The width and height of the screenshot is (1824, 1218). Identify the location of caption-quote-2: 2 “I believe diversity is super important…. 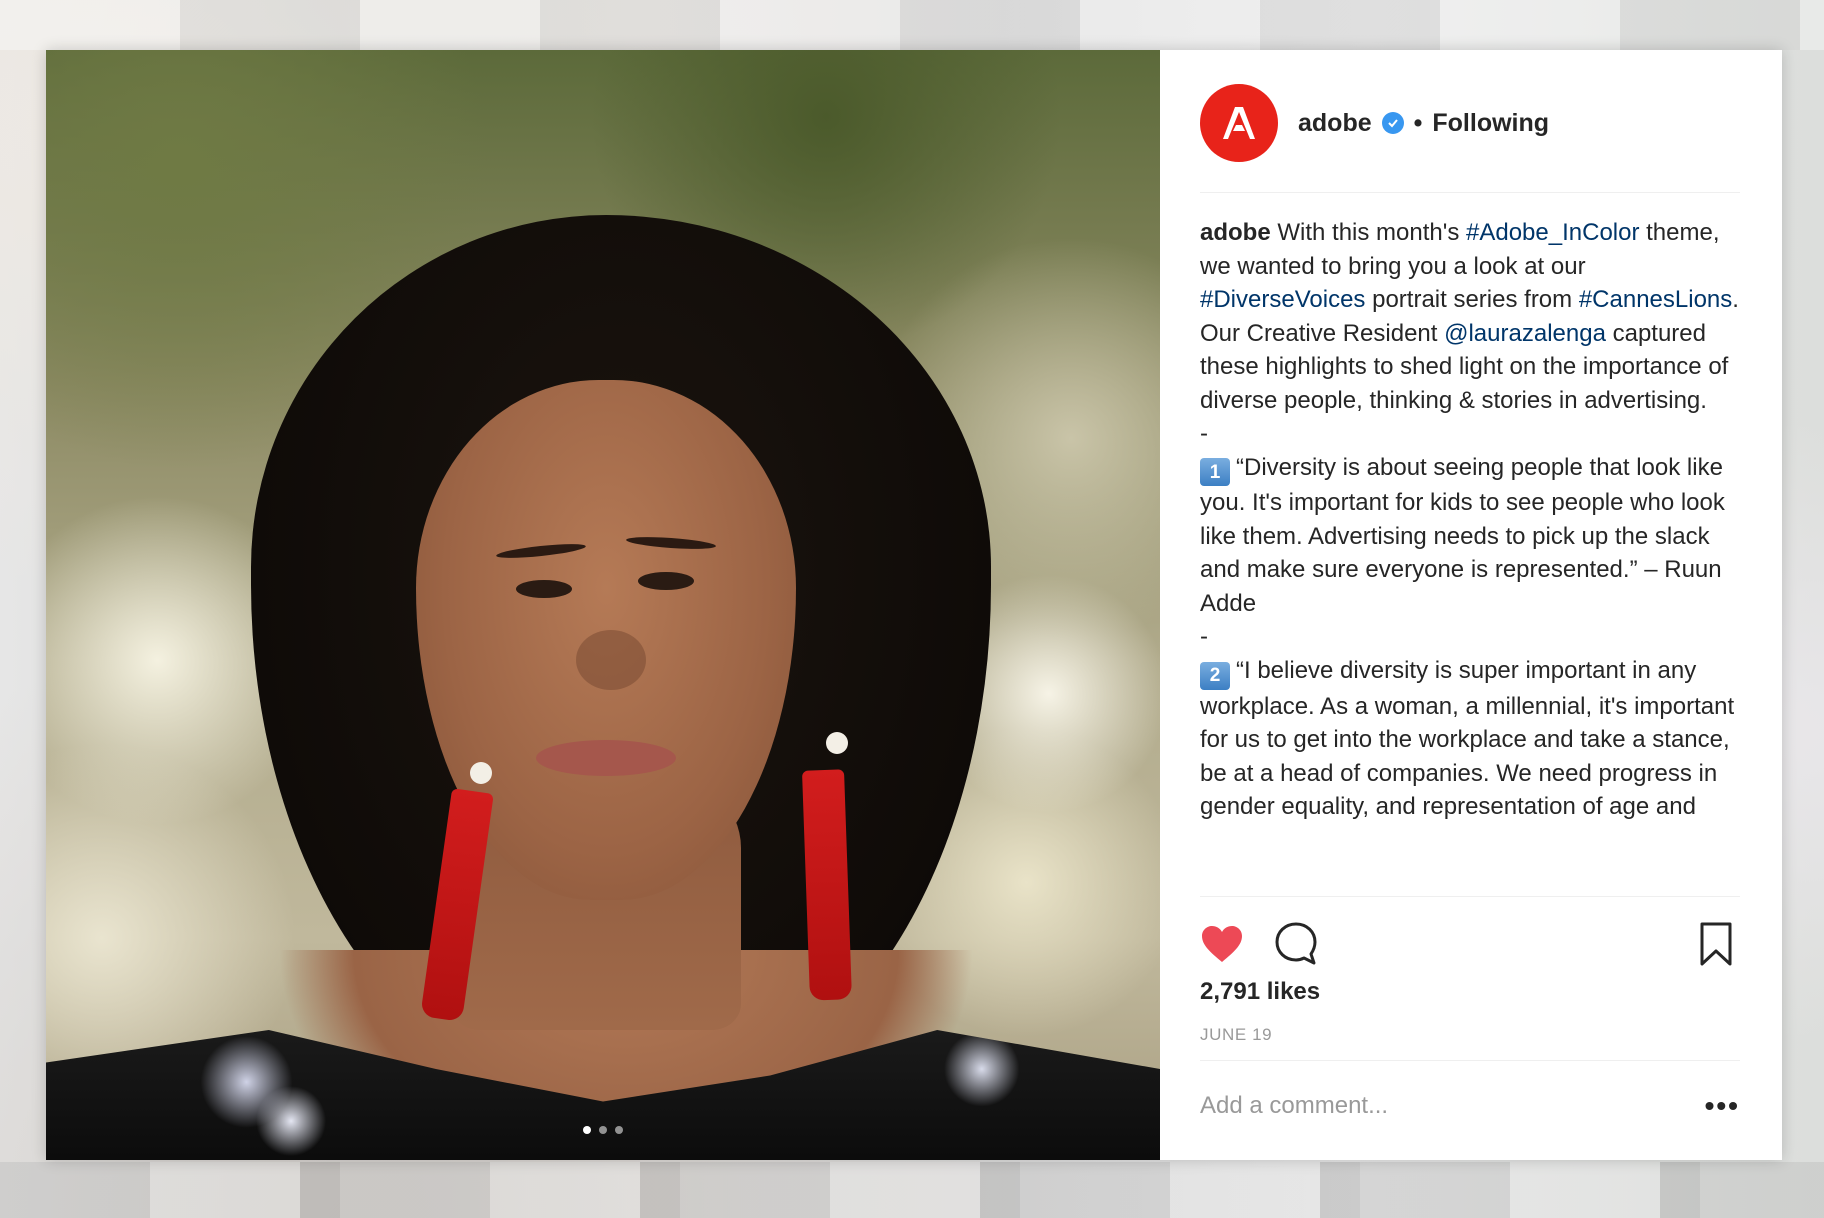
(1470, 739).